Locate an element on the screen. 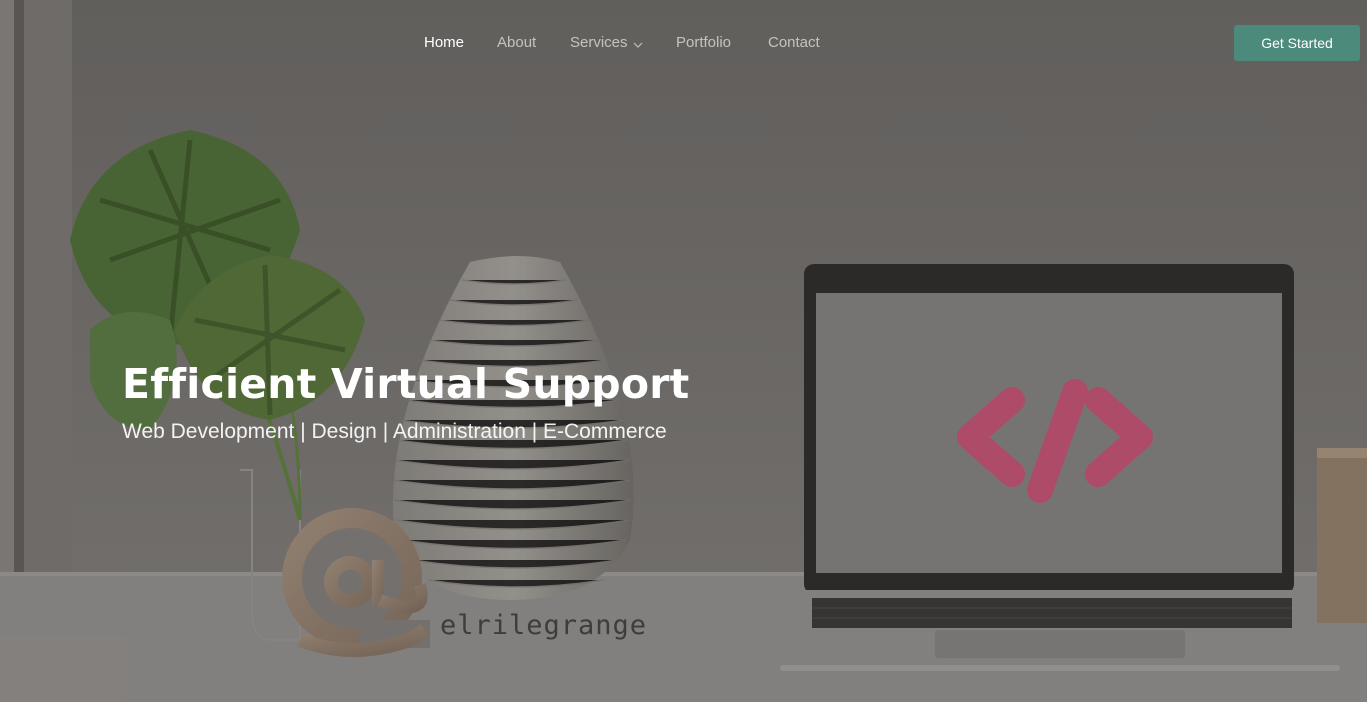 The image size is (1367, 702). get-started-button: Get Started is located at coordinates (1297, 43).